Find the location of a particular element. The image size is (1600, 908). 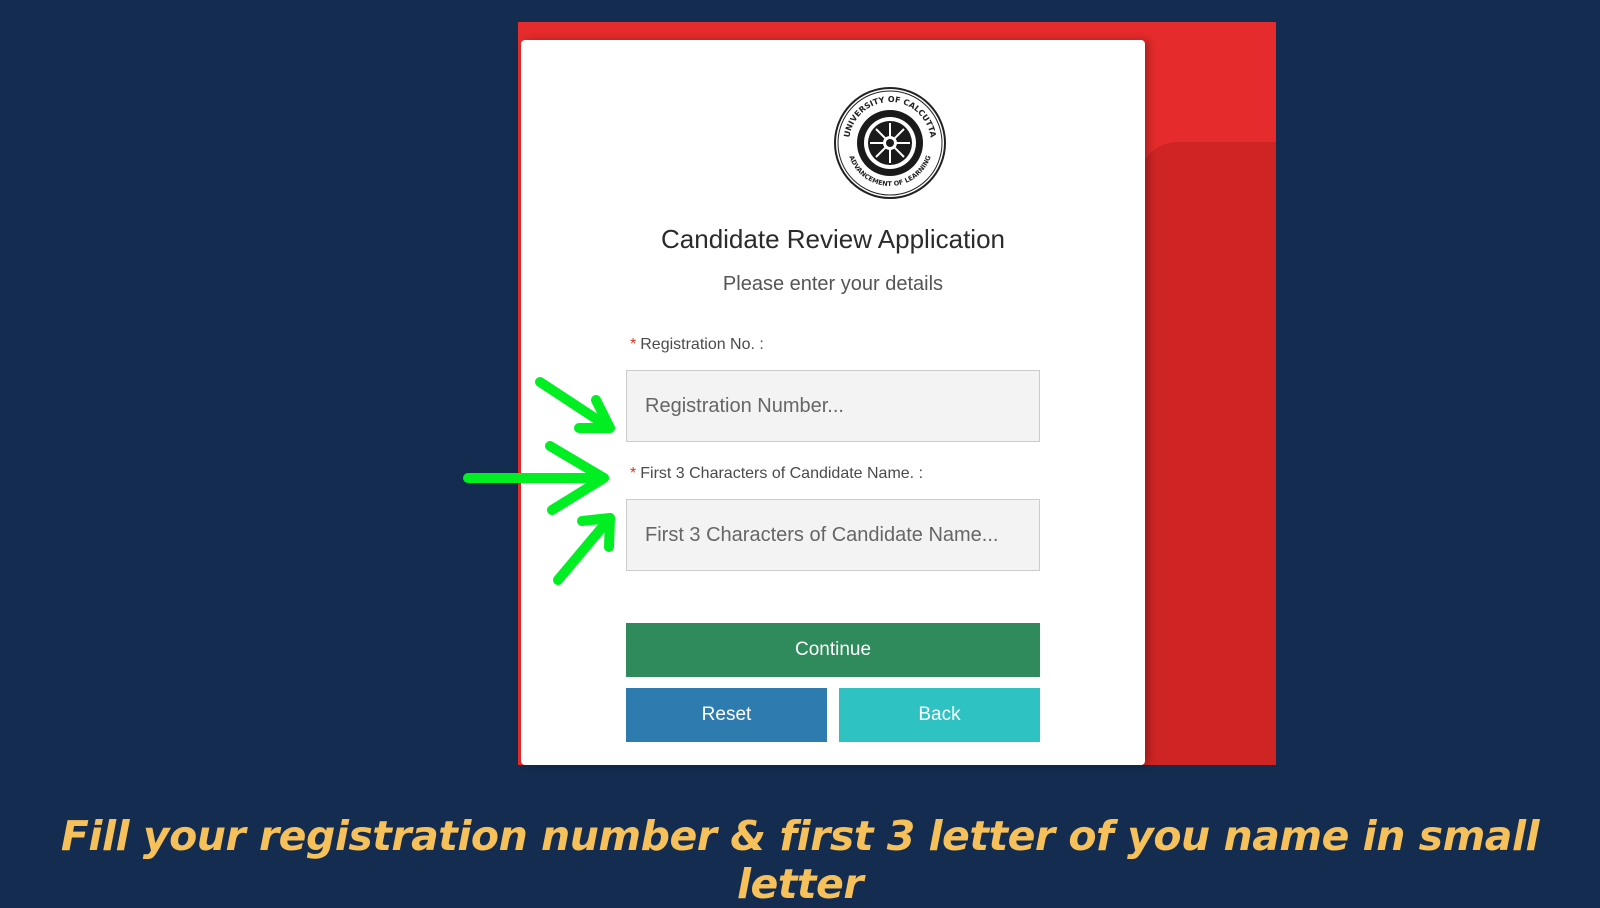

registration-label: * Registration No. : is located at coordinates (697, 345).